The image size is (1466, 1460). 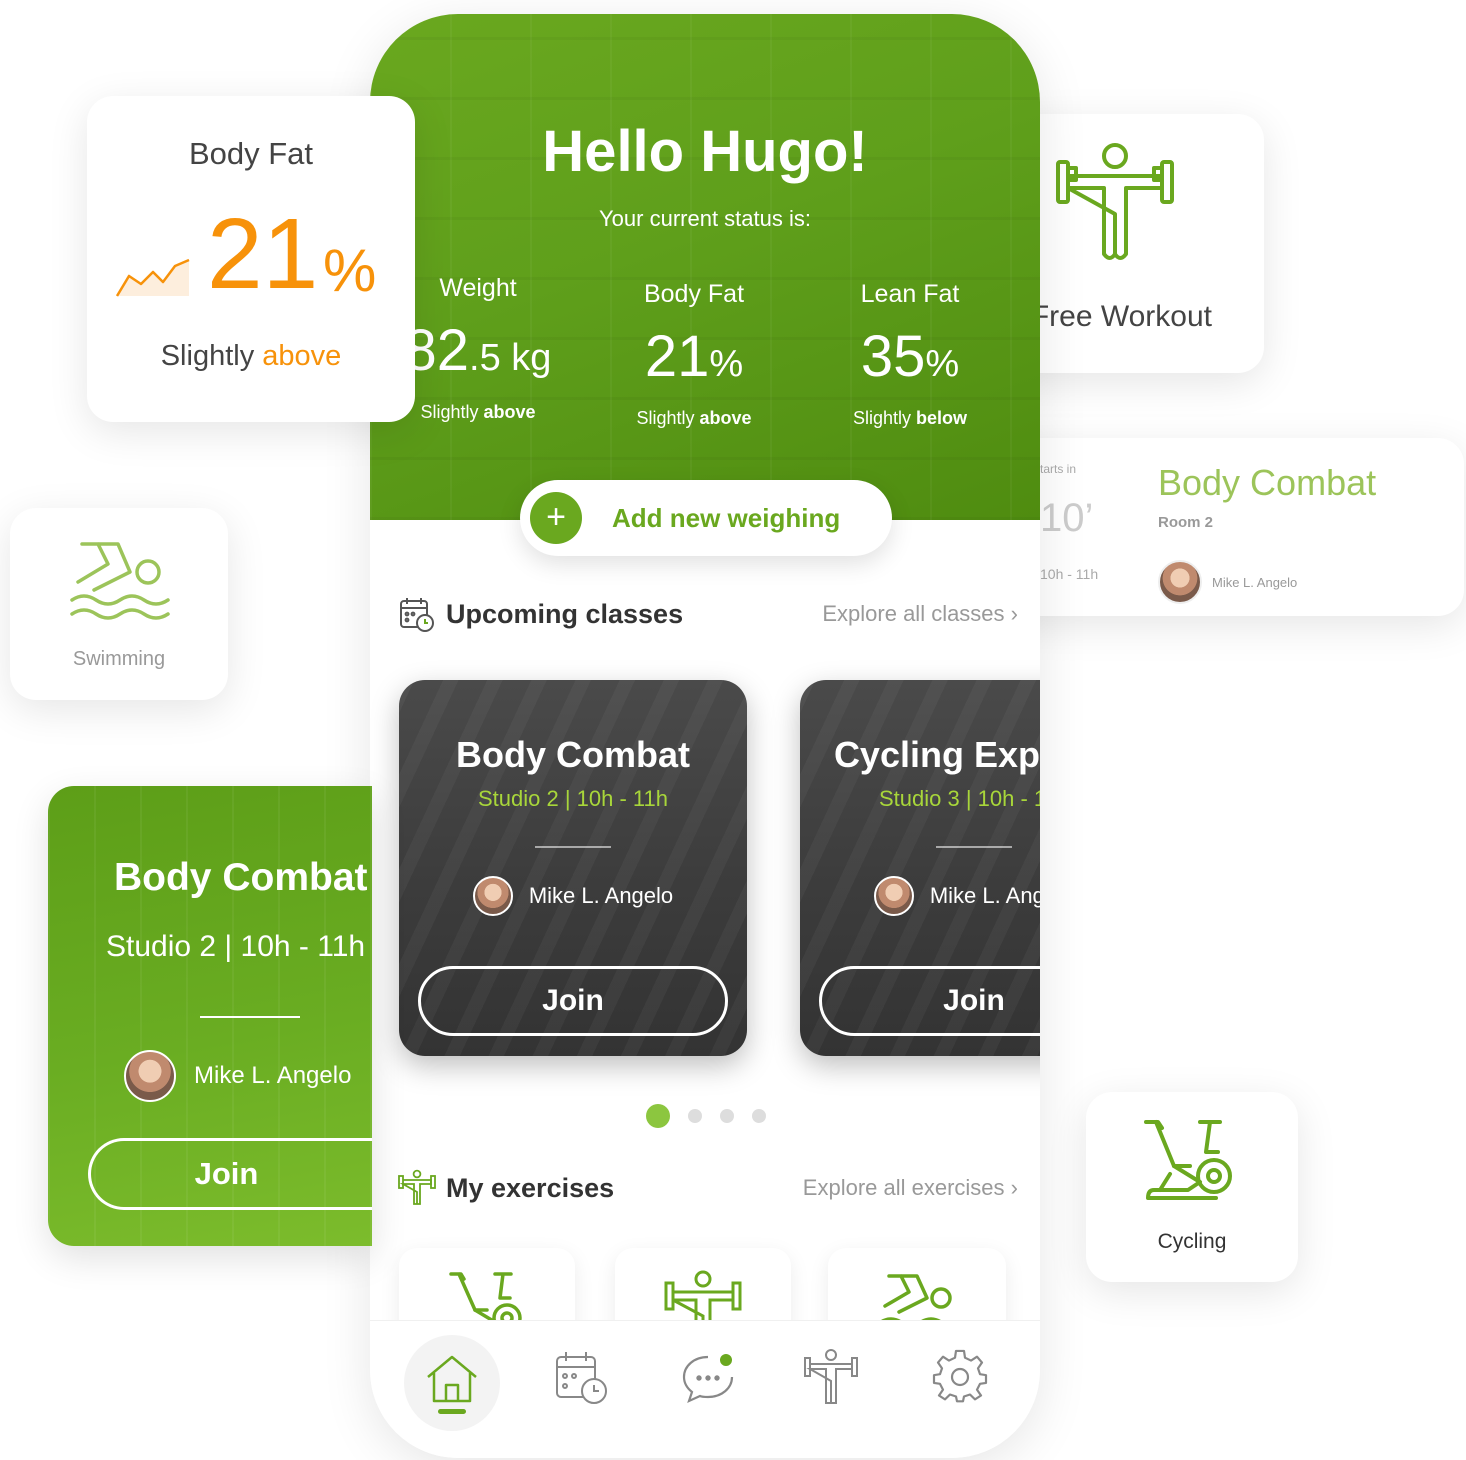 I want to click on chat-icon, so click(x=708, y=1378).